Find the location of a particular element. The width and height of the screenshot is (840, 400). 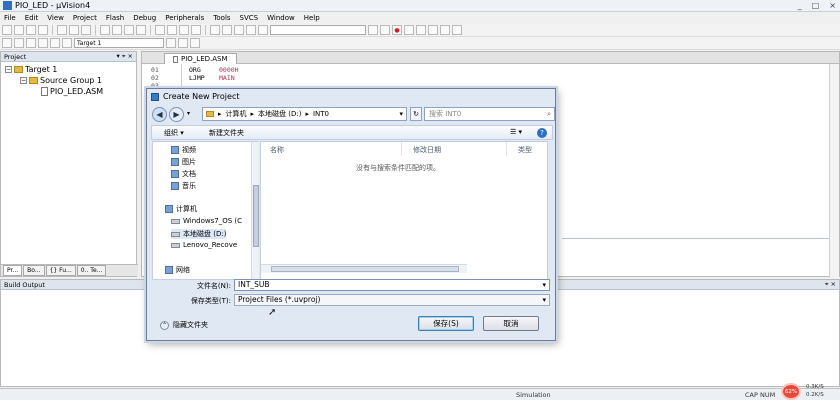

hscroll-thumb is located at coordinates (365, 269).